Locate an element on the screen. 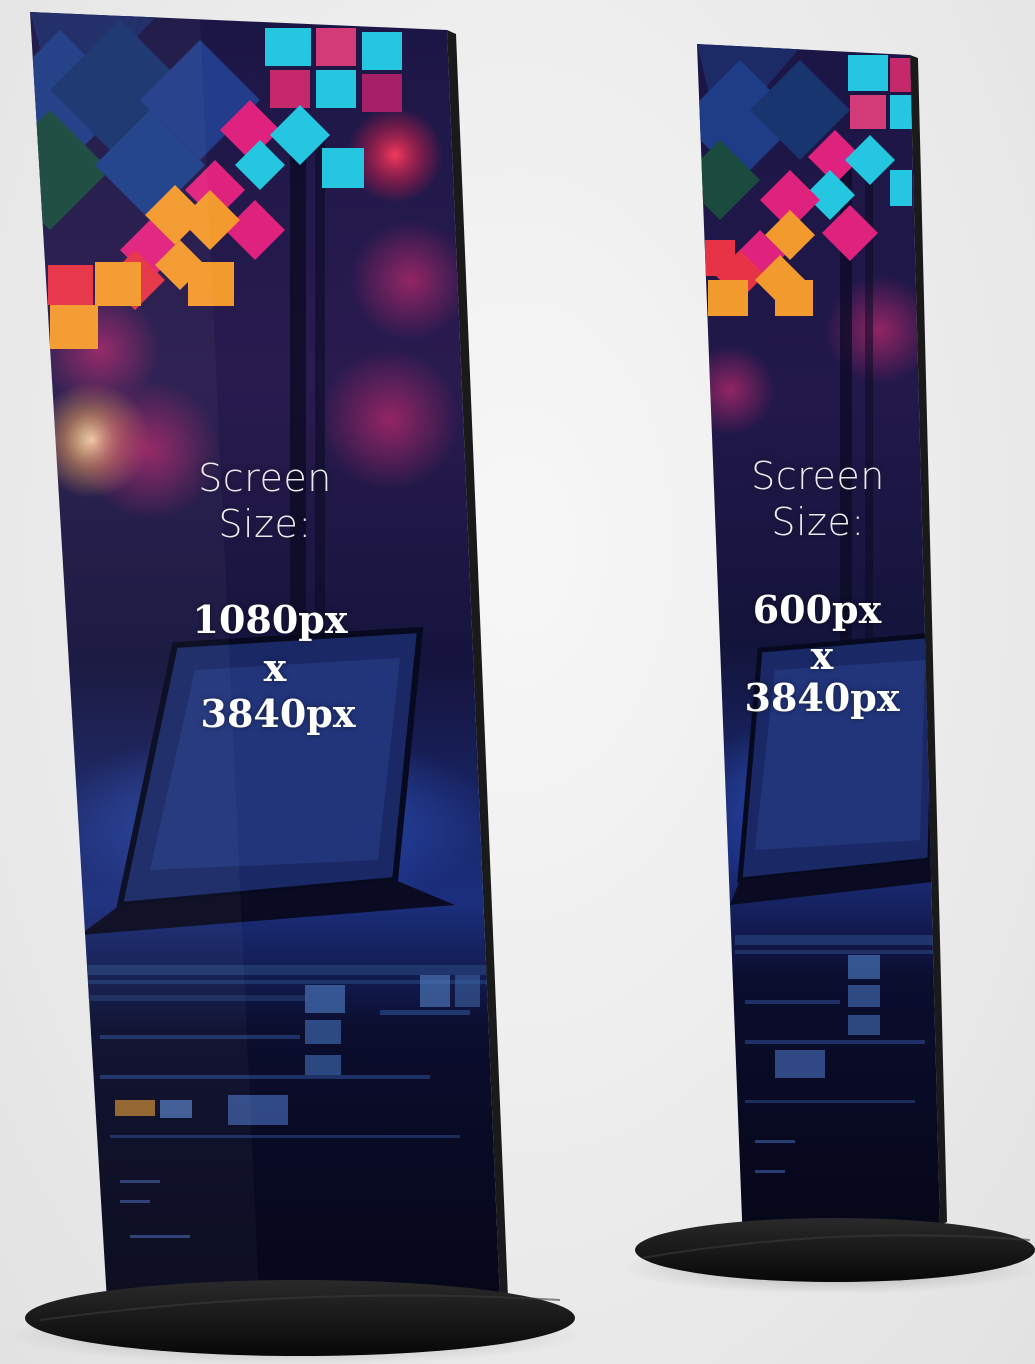 This screenshot has height=1364, width=1035. small-screen-times: x is located at coordinates (822, 655).